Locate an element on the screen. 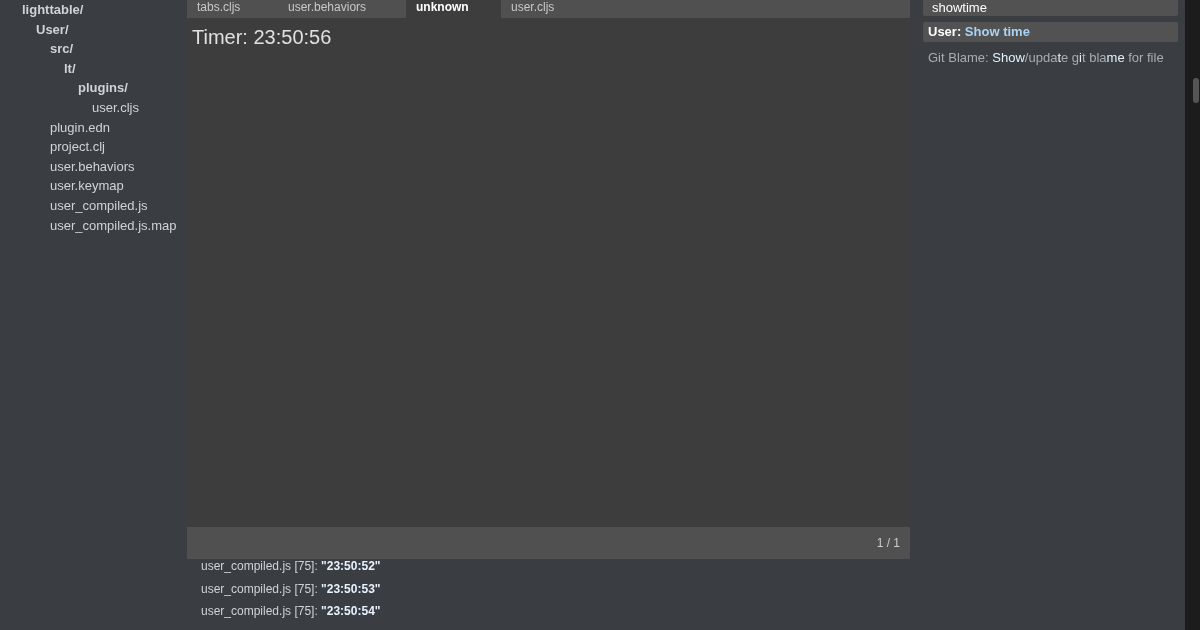 This screenshot has width=1200, height=630. tab: unknown is located at coordinates (453, 9).